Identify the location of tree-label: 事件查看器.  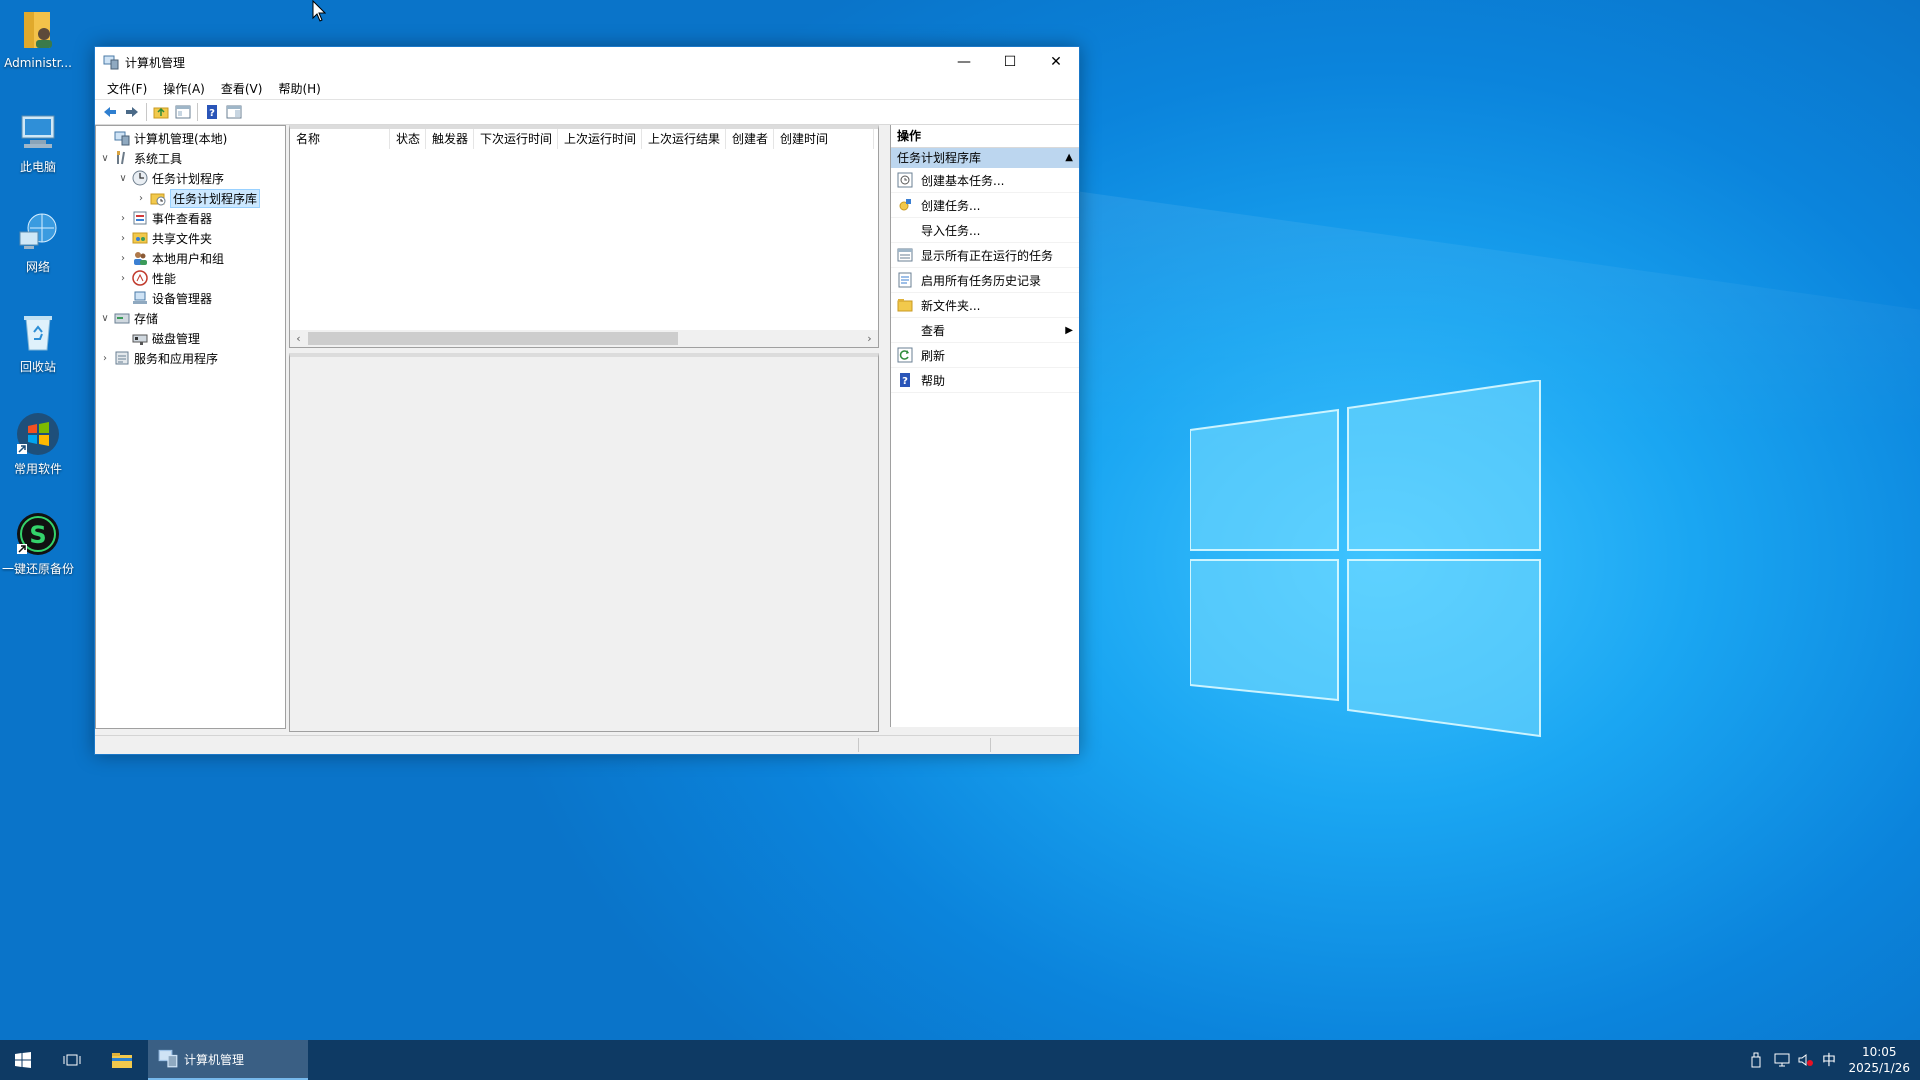
(182, 218).